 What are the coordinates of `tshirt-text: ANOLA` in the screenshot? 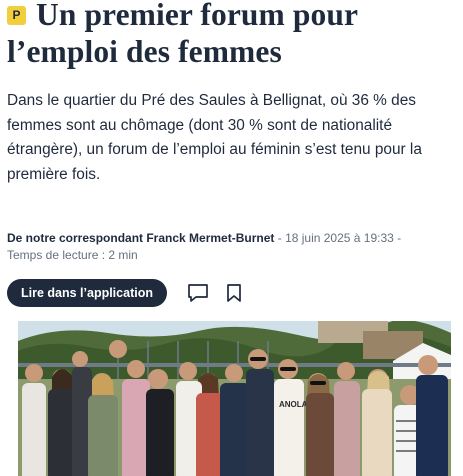 It's located at (293, 404).